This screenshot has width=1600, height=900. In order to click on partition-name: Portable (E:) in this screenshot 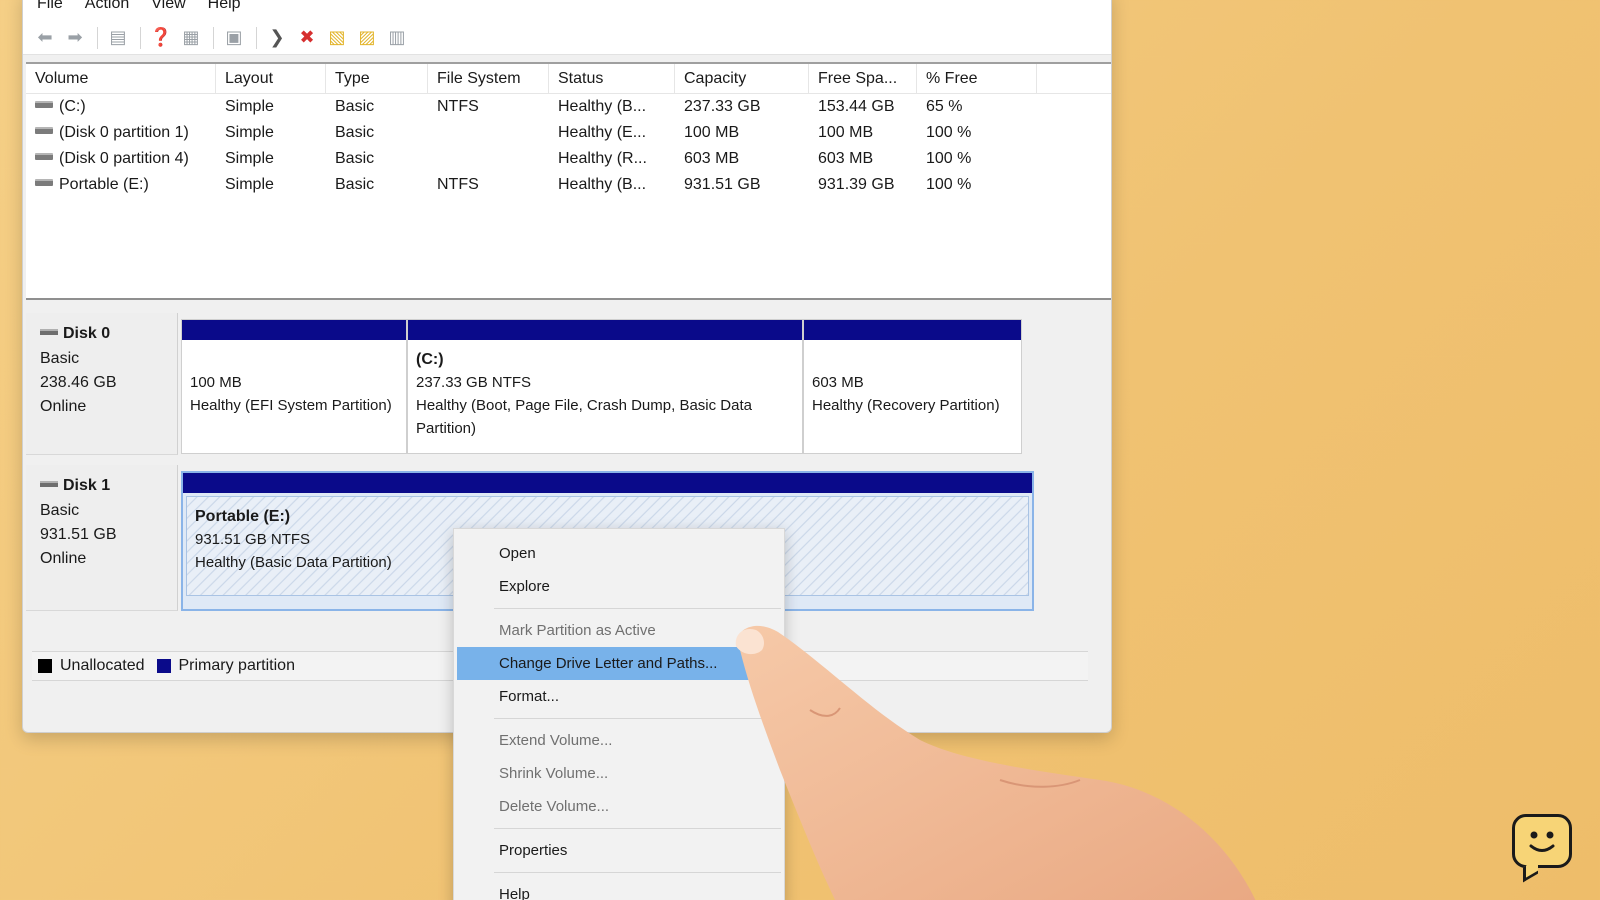, I will do `click(243, 516)`.